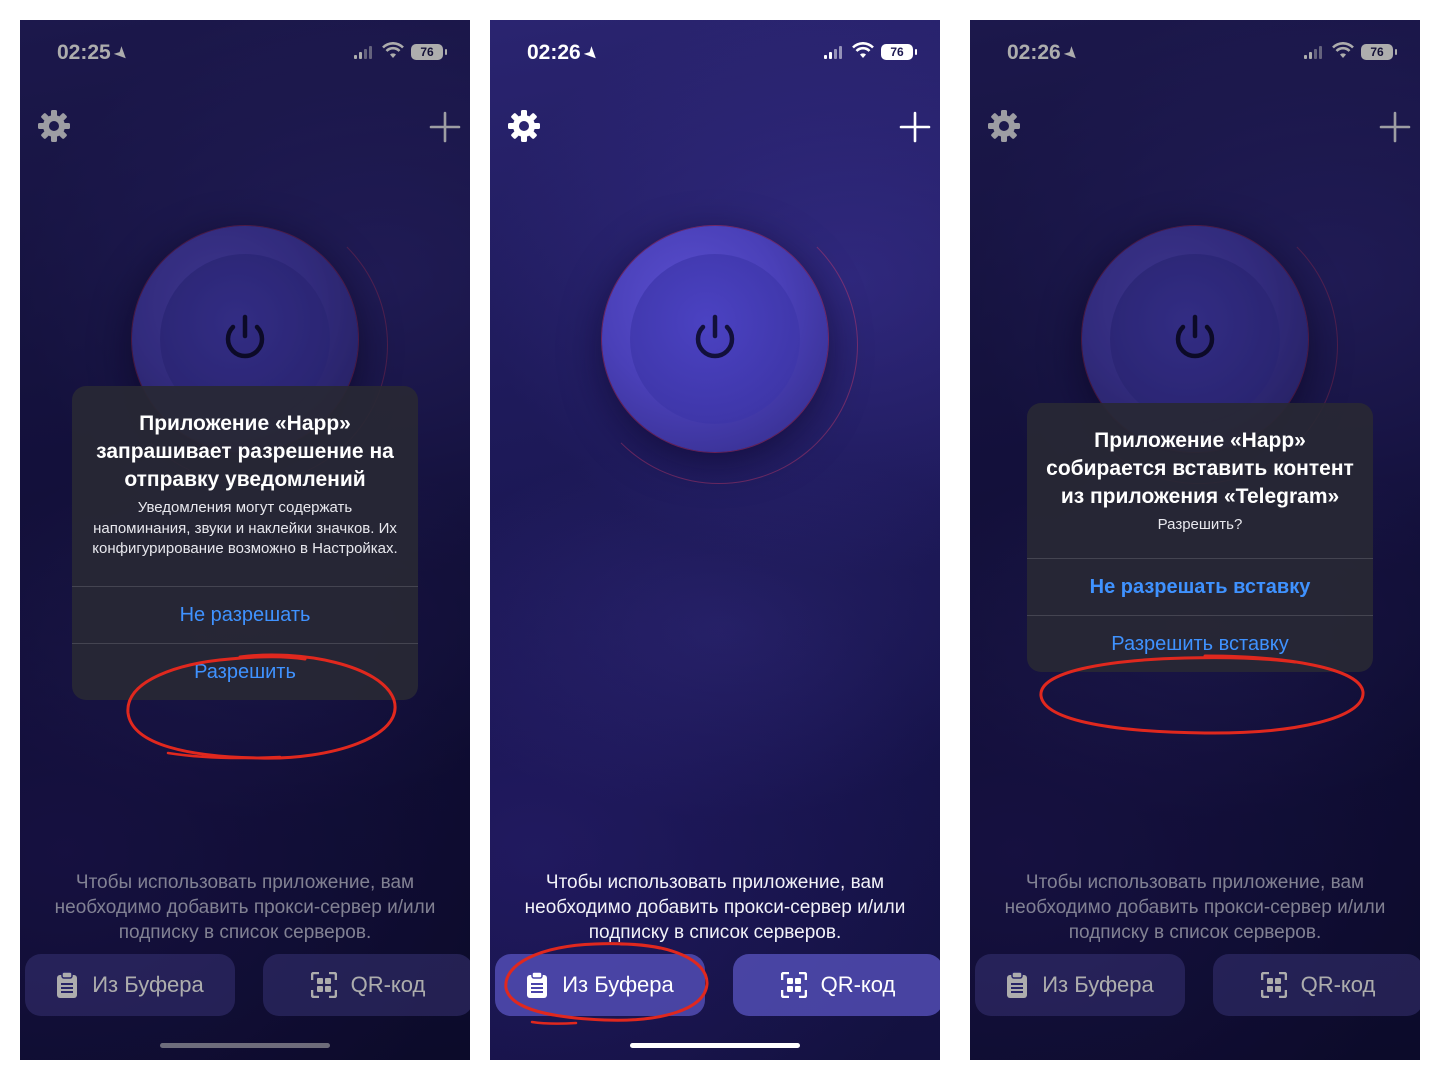  What do you see at coordinates (1200, 643) in the screenshot?
I see `allow-paste-button: Разрешить вставку` at bounding box center [1200, 643].